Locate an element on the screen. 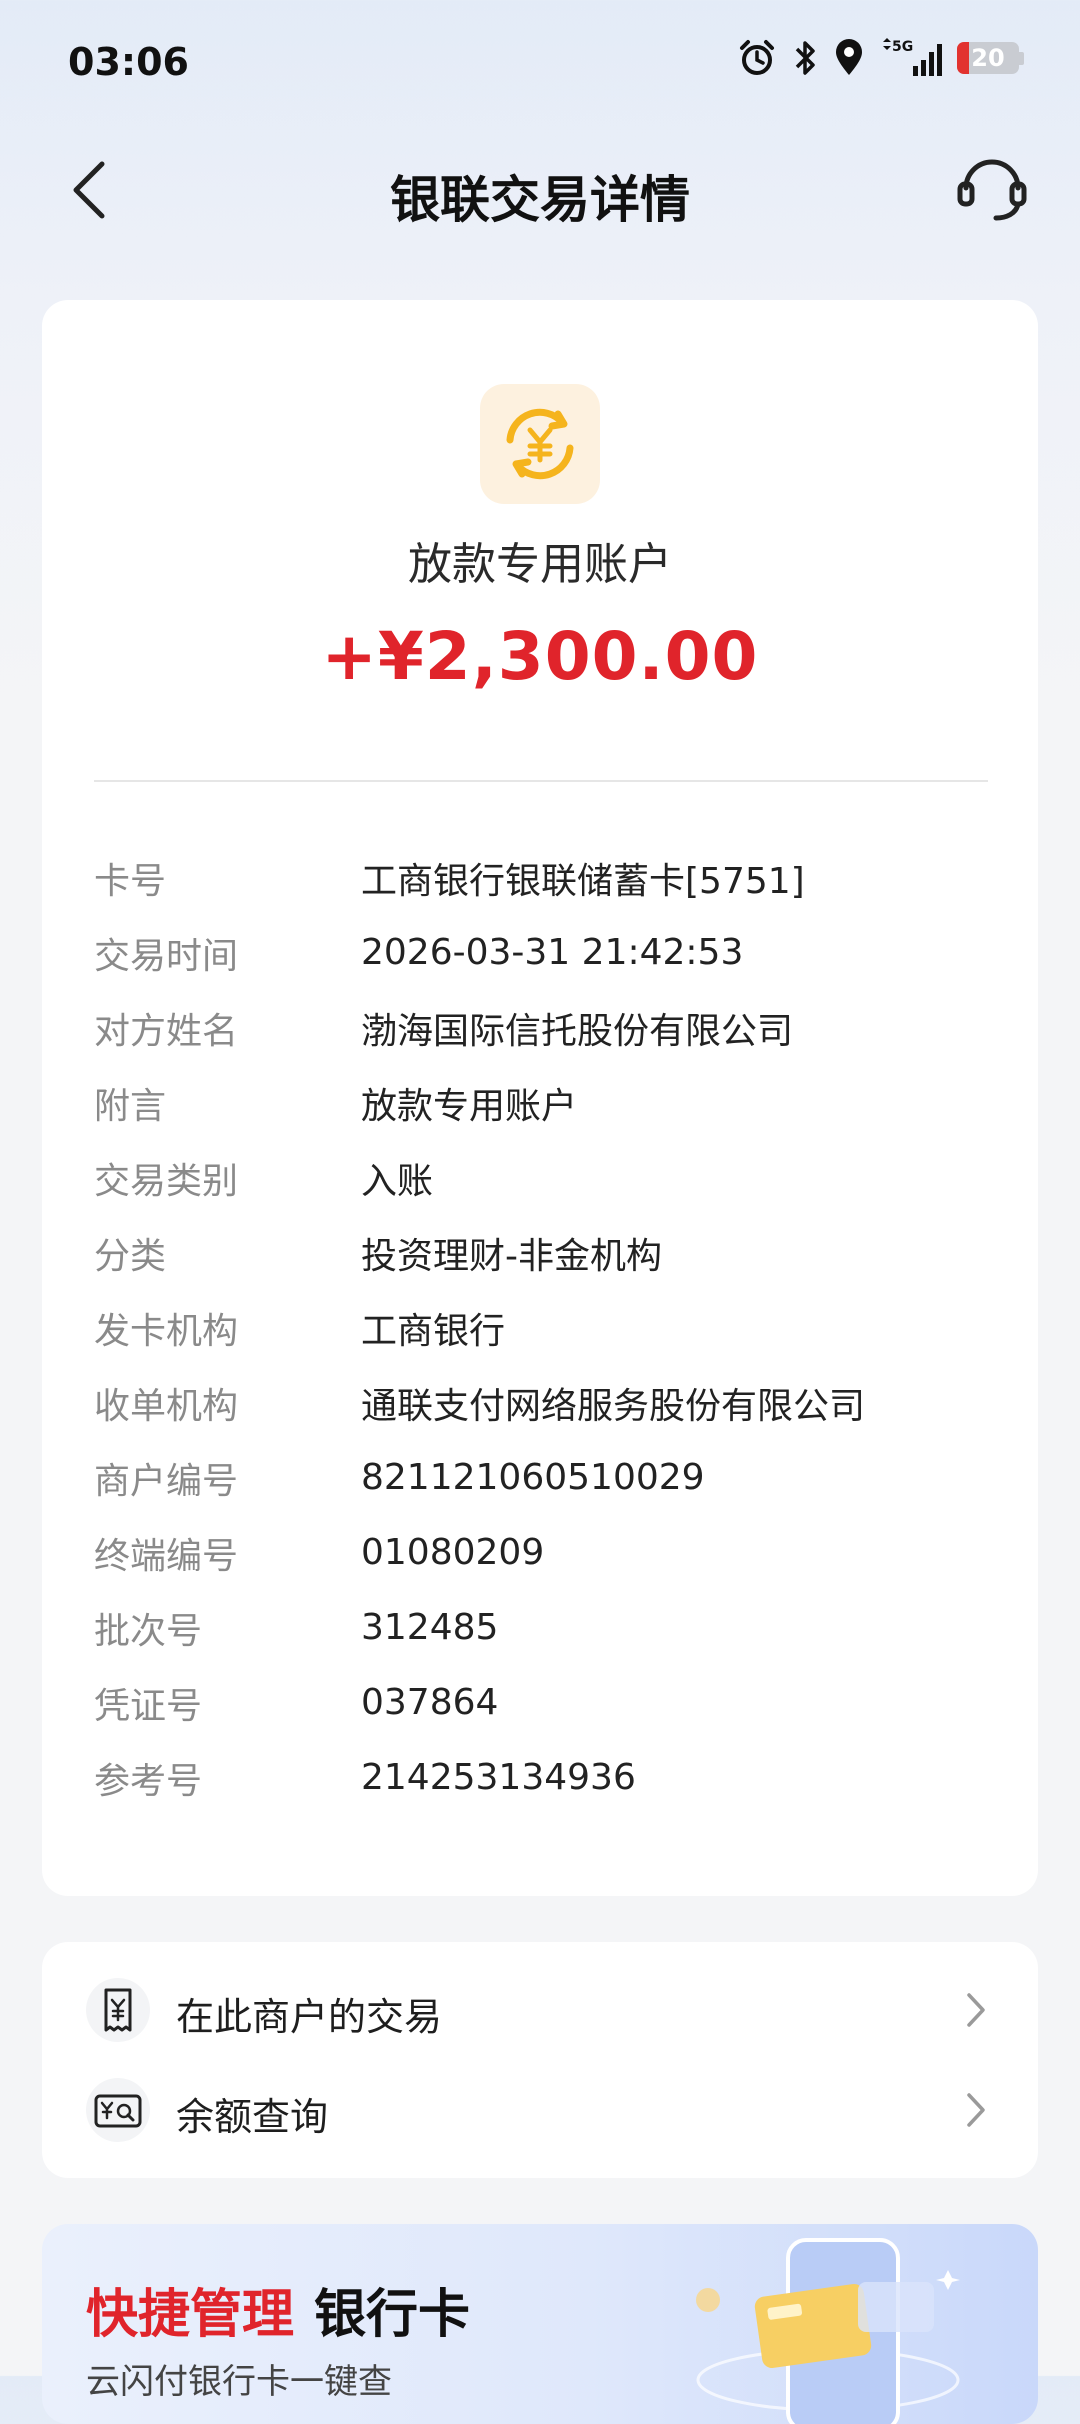 Image resolution: width=1080 pixels, height=2424 pixels. detail-row-remark: 附言 放款专用账户 is located at coordinates (544, 1102).